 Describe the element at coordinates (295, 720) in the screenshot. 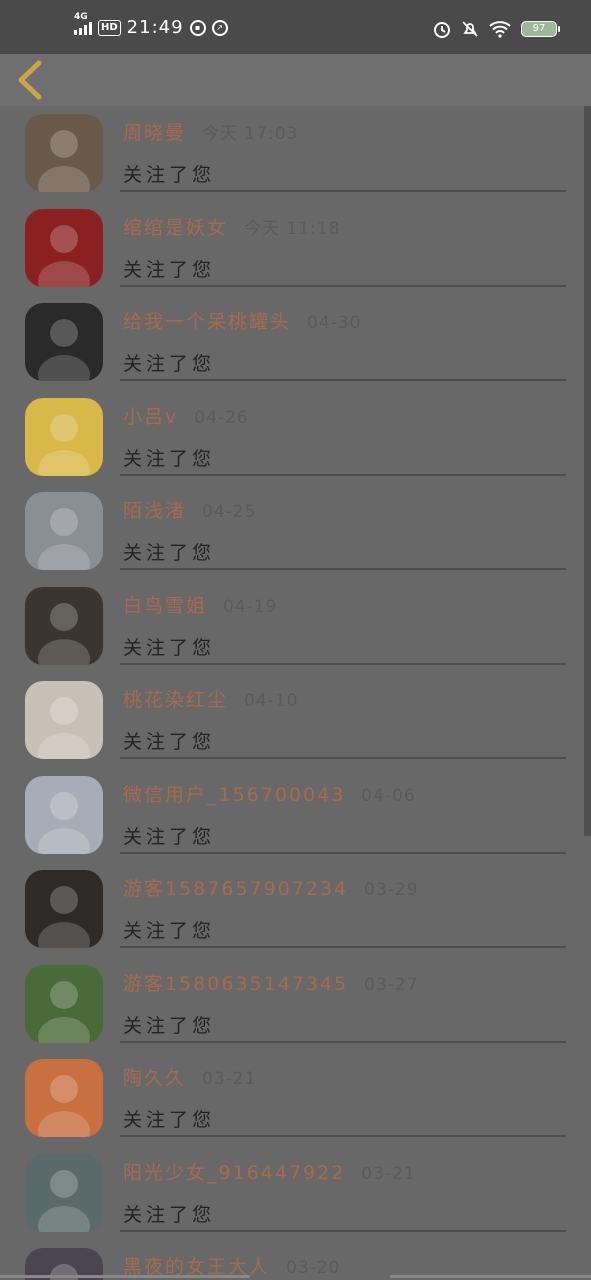

I see `follower-row: 桃花染红尘 04-10 关注了您` at that location.